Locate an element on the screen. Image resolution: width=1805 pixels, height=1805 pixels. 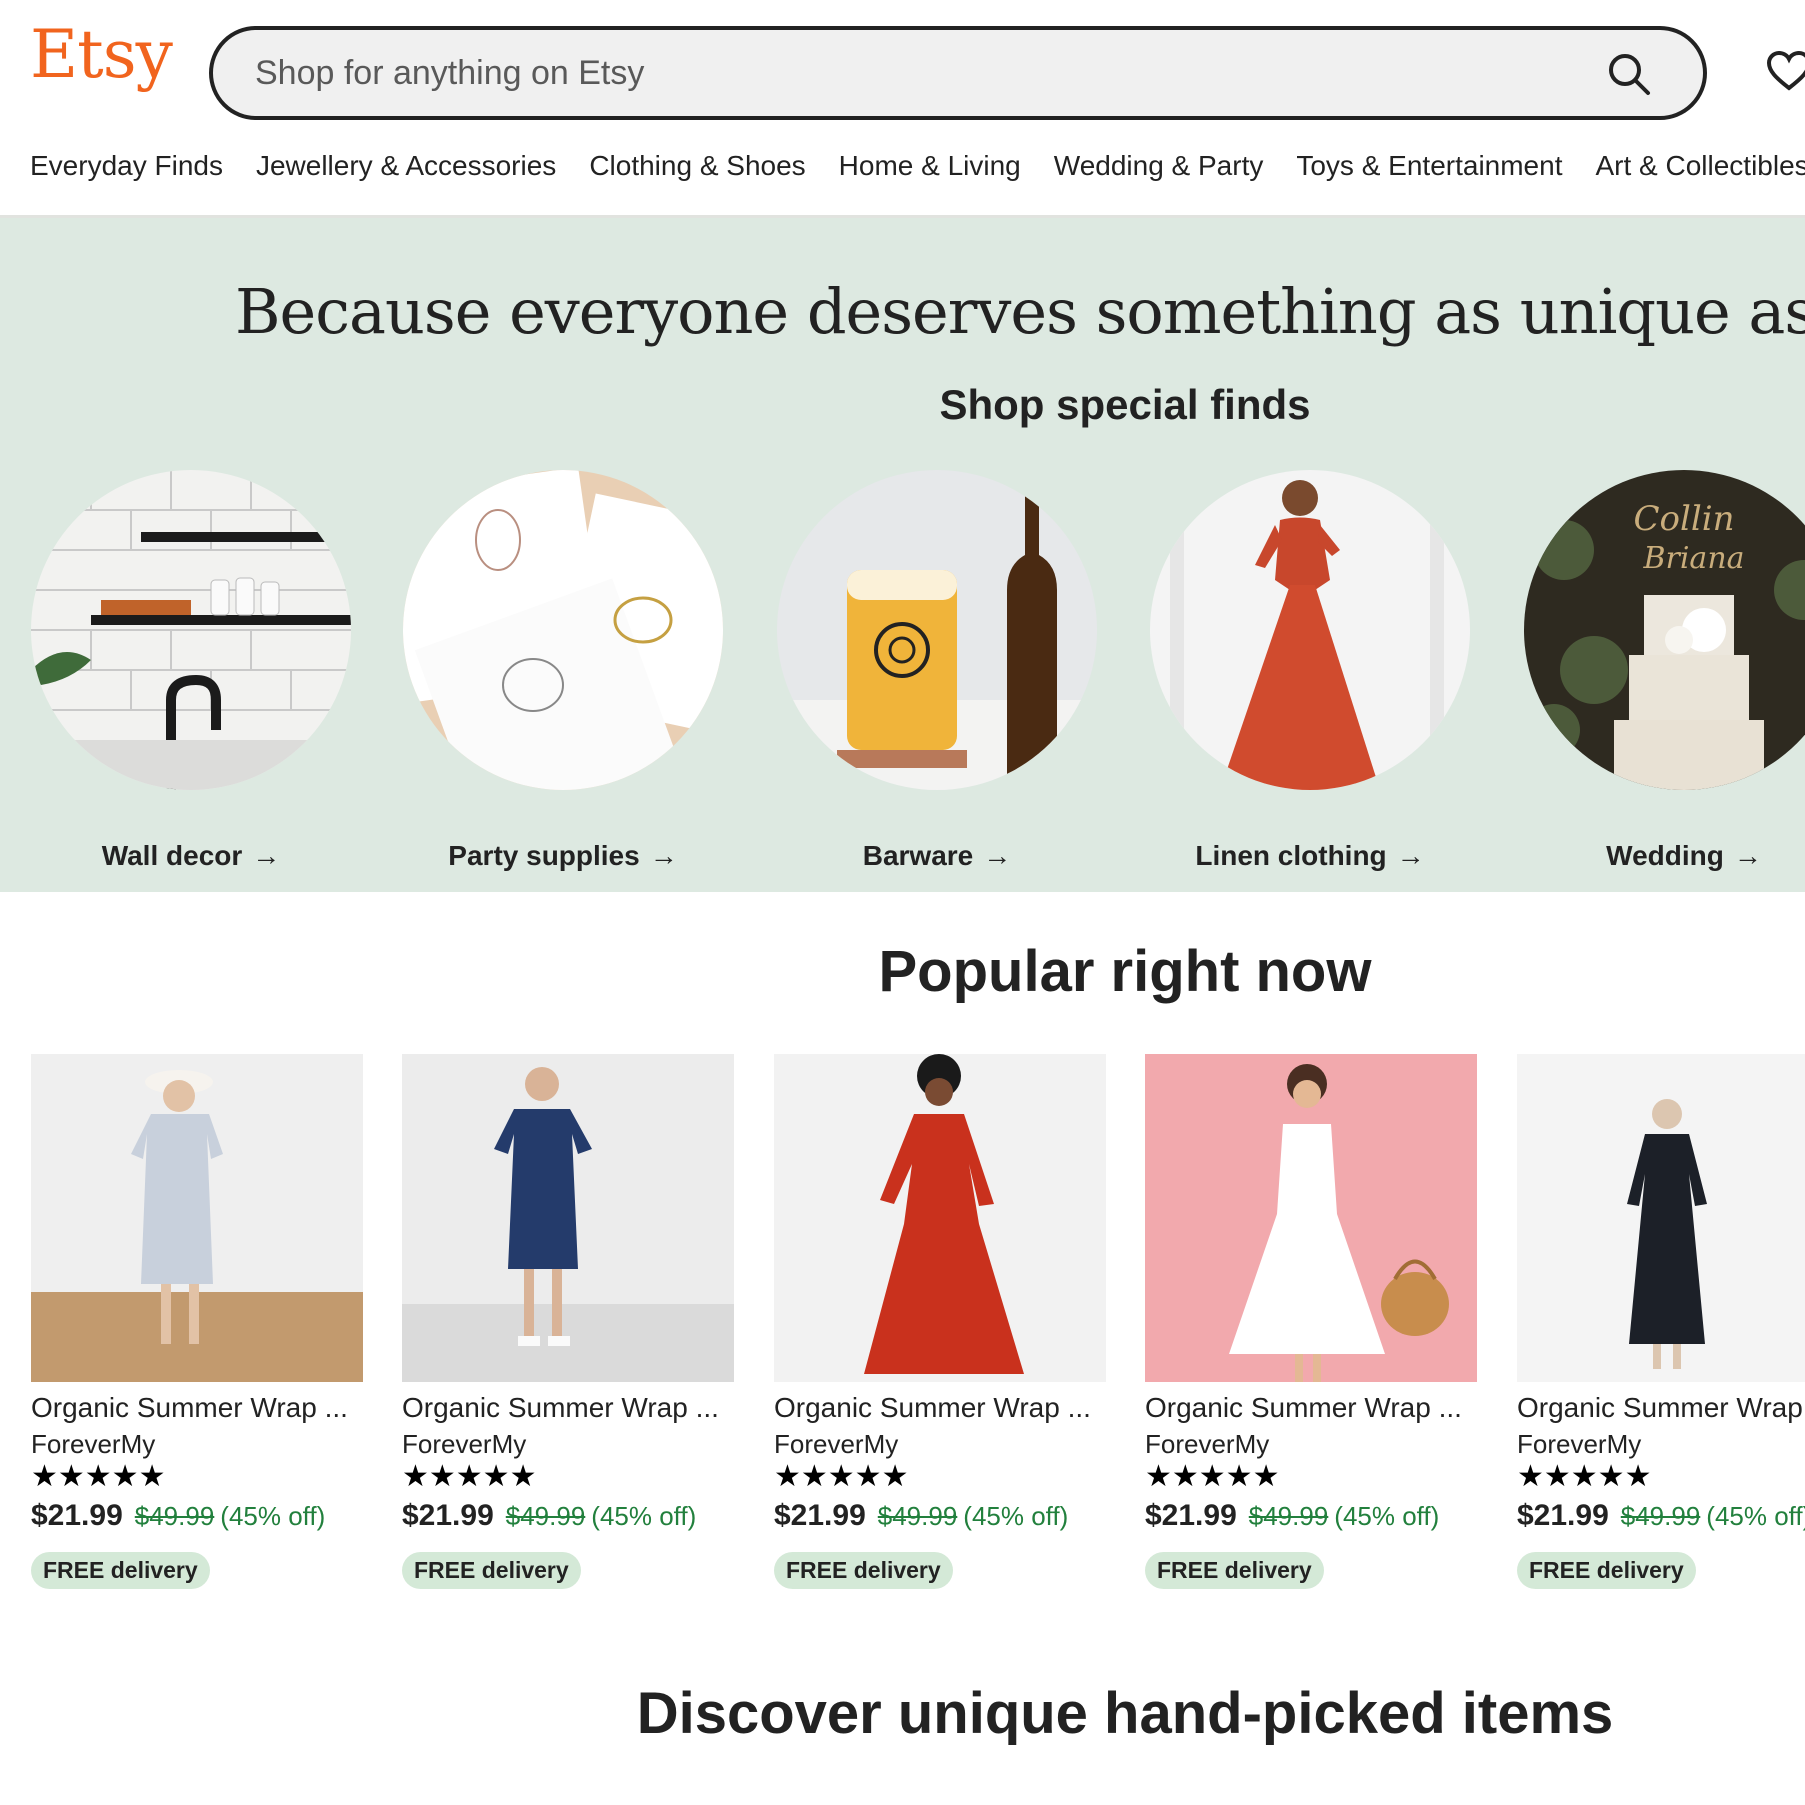
category-label-linen-clothing: Linen clothing → is located at coordinates (1310, 856).